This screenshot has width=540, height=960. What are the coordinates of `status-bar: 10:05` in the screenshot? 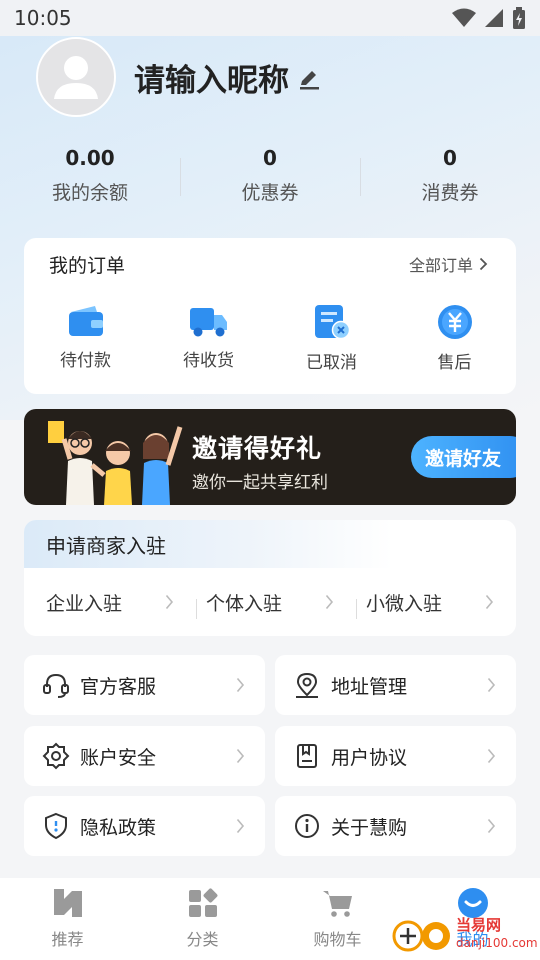 It's located at (270, 18).